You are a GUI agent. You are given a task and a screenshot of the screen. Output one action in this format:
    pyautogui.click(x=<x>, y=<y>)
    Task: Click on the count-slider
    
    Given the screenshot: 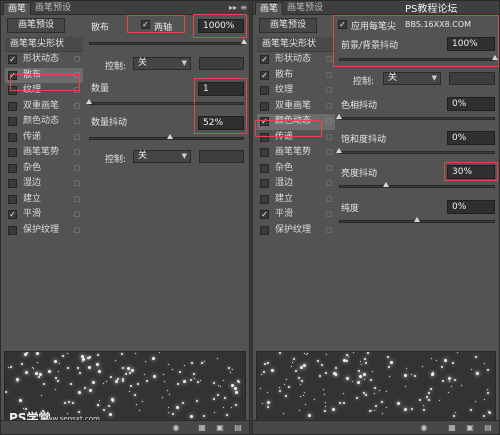 What is the action you would take?
    pyautogui.click(x=166, y=103)
    